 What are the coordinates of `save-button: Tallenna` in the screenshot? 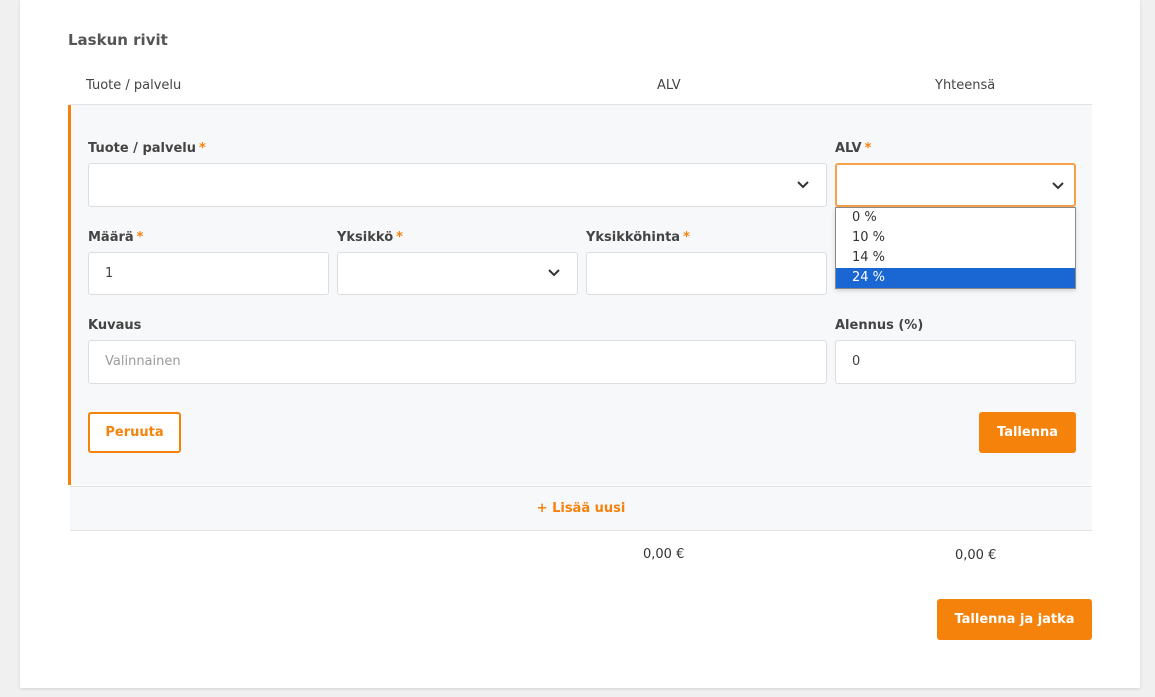 It's located at (1027, 432).